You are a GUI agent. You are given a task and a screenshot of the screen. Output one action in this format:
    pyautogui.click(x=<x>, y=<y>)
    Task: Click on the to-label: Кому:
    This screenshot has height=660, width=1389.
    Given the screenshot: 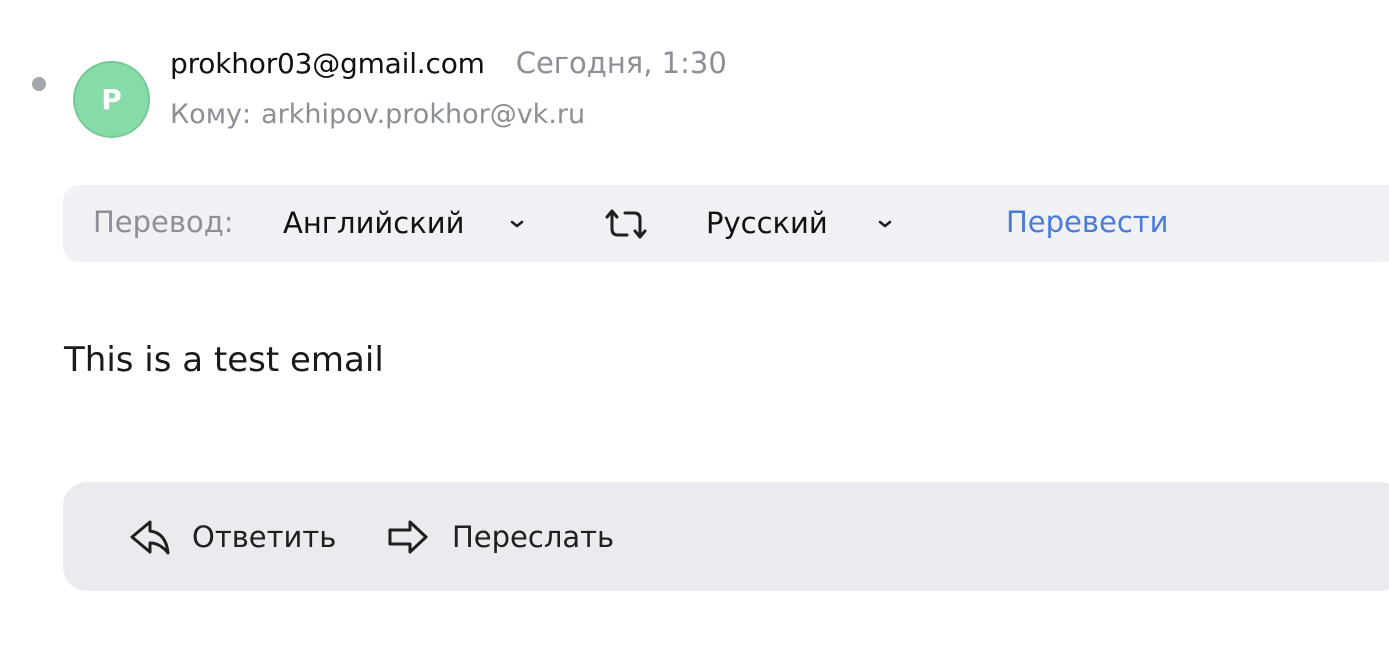 What is the action you would take?
    pyautogui.click(x=211, y=114)
    